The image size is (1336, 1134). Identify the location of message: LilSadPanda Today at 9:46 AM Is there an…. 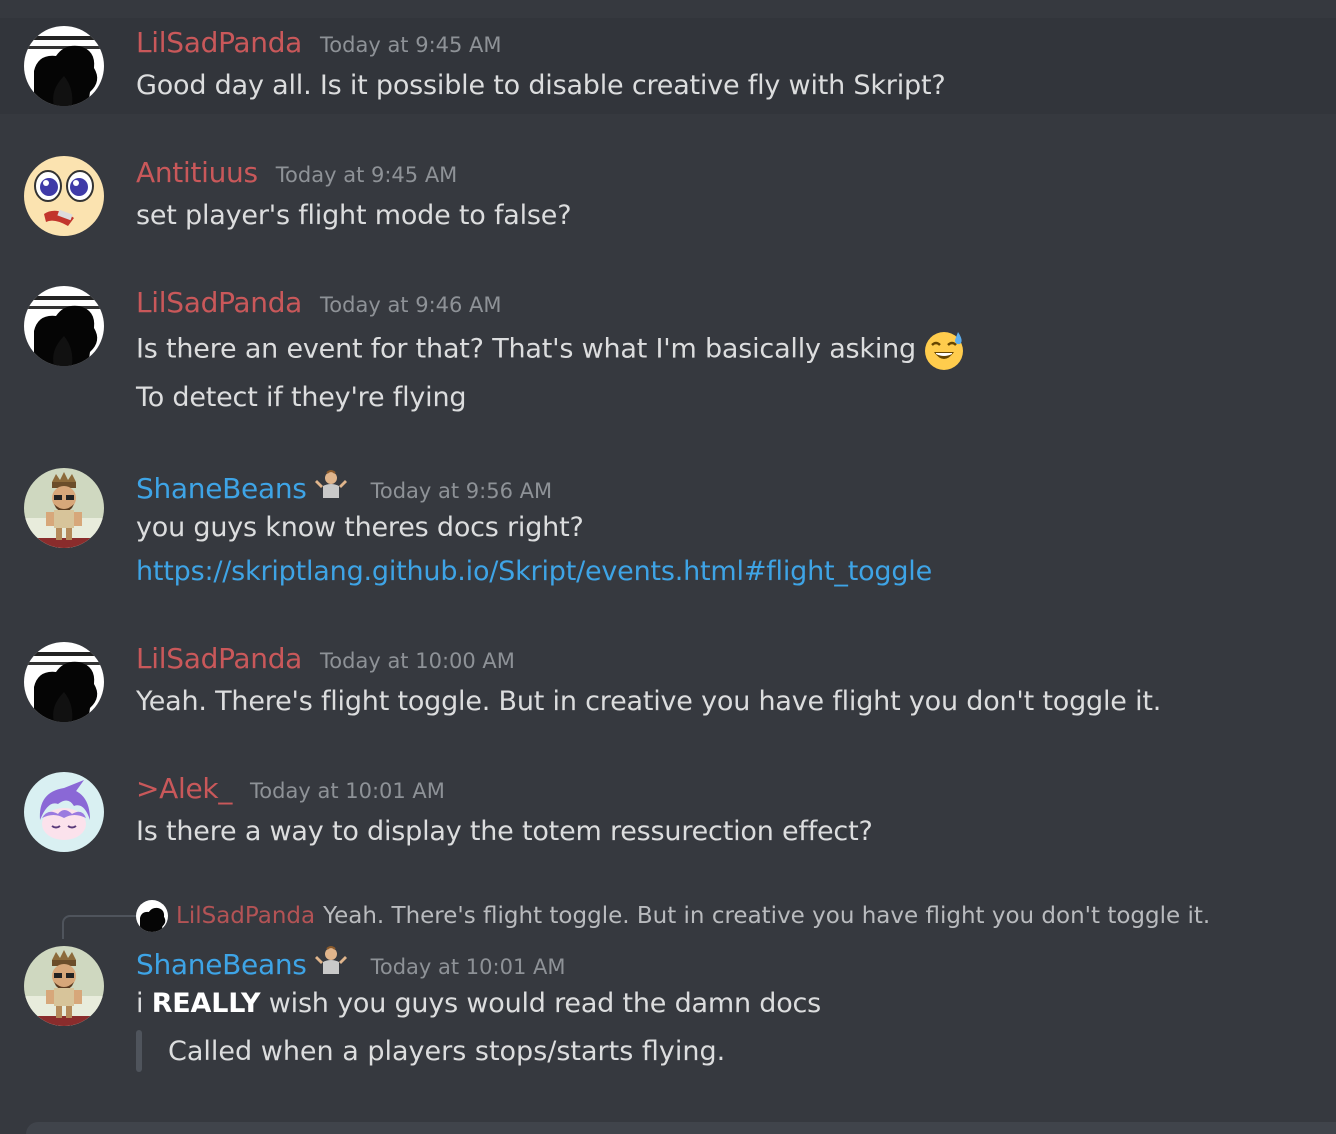
(668, 353).